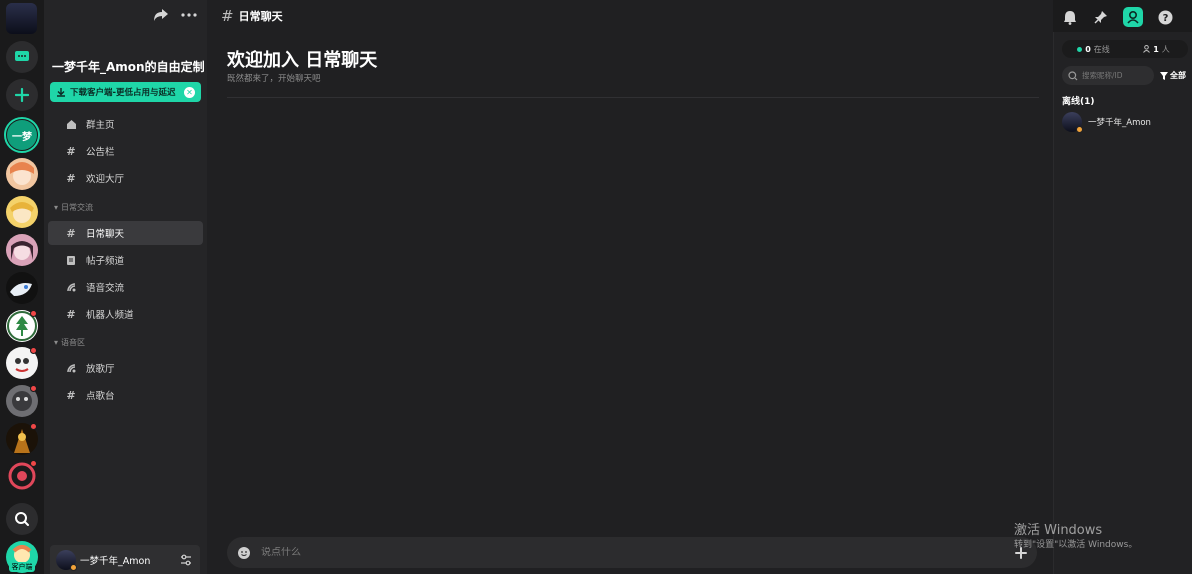 The image size is (1192, 574). I want to click on windows-activation-hint: 转到"设置"以激活 Windows。, so click(1076, 545).